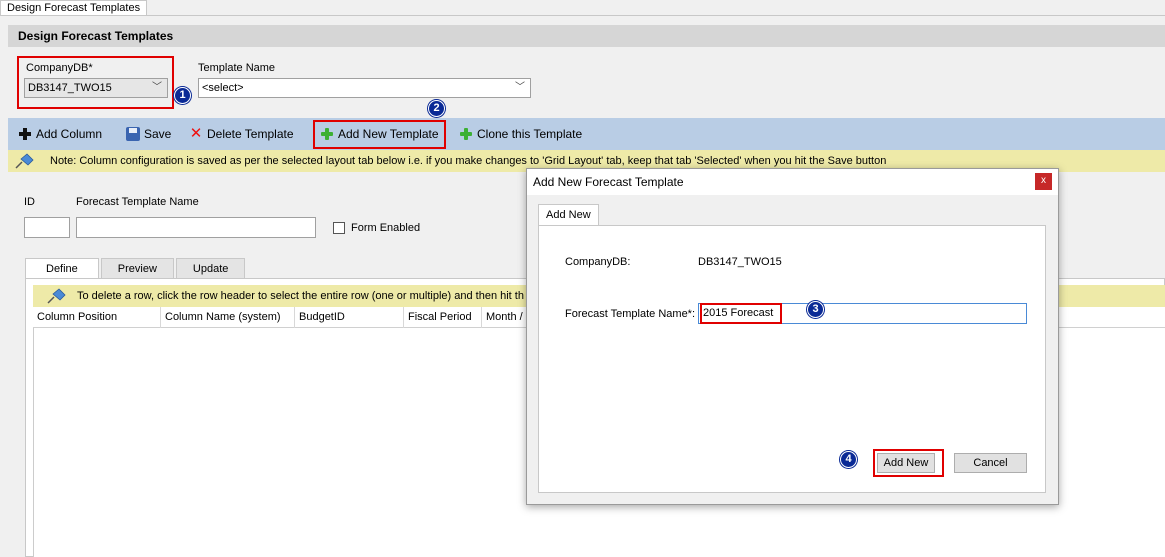  What do you see at coordinates (196, 227) in the screenshot?
I see `forecast-template-name-field` at bounding box center [196, 227].